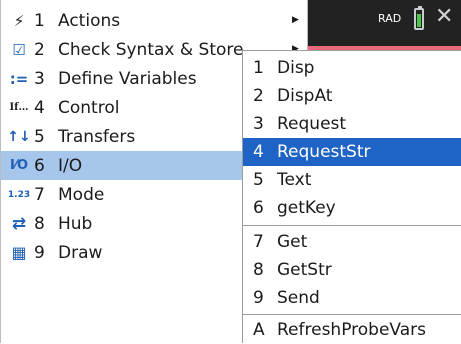 This screenshot has height=344, width=461. Describe the element at coordinates (19, 49) in the screenshot. I see `checkbox-icon: ☑` at that location.